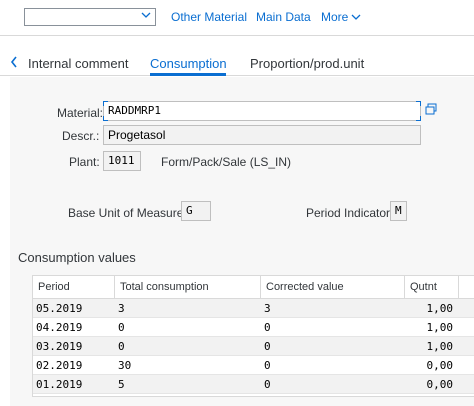  What do you see at coordinates (333, 287) in the screenshot?
I see `column-header-corrected-value: Corrected value` at bounding box center [333, 287].